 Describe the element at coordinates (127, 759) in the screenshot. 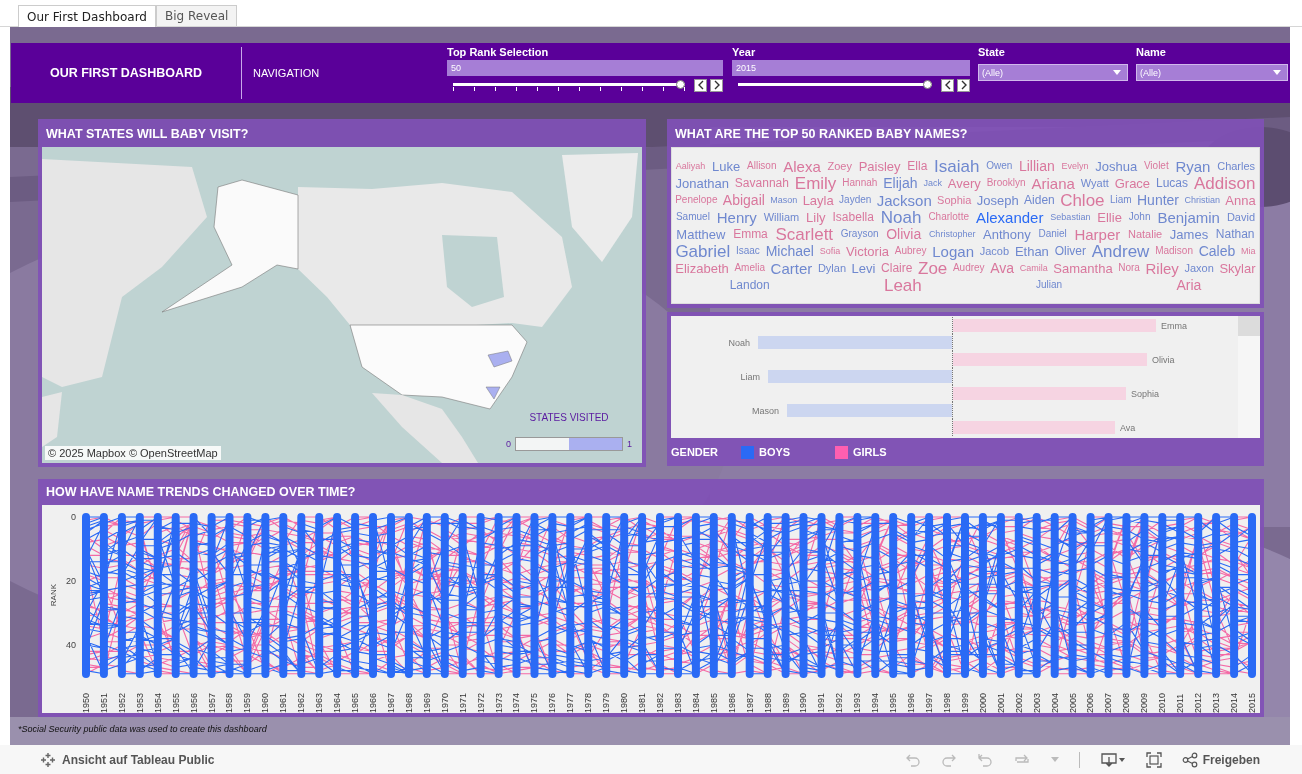

I see `view-link: Ansicht auf Tableau Public` at that location.